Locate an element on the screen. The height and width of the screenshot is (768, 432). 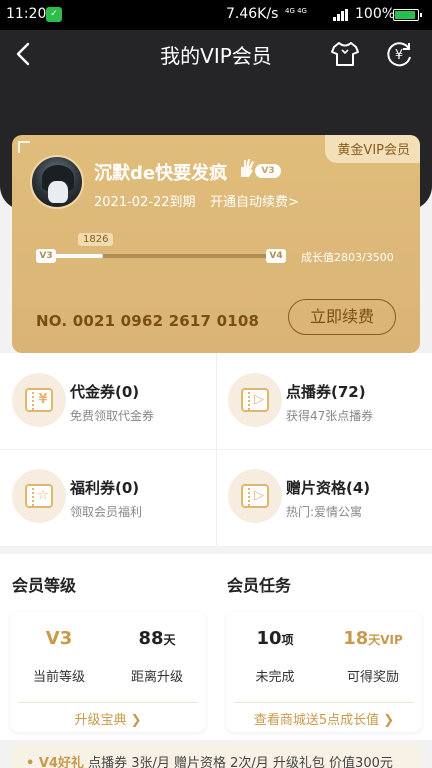
incomplete-unit: 项 is located at coordinates (287, 640).